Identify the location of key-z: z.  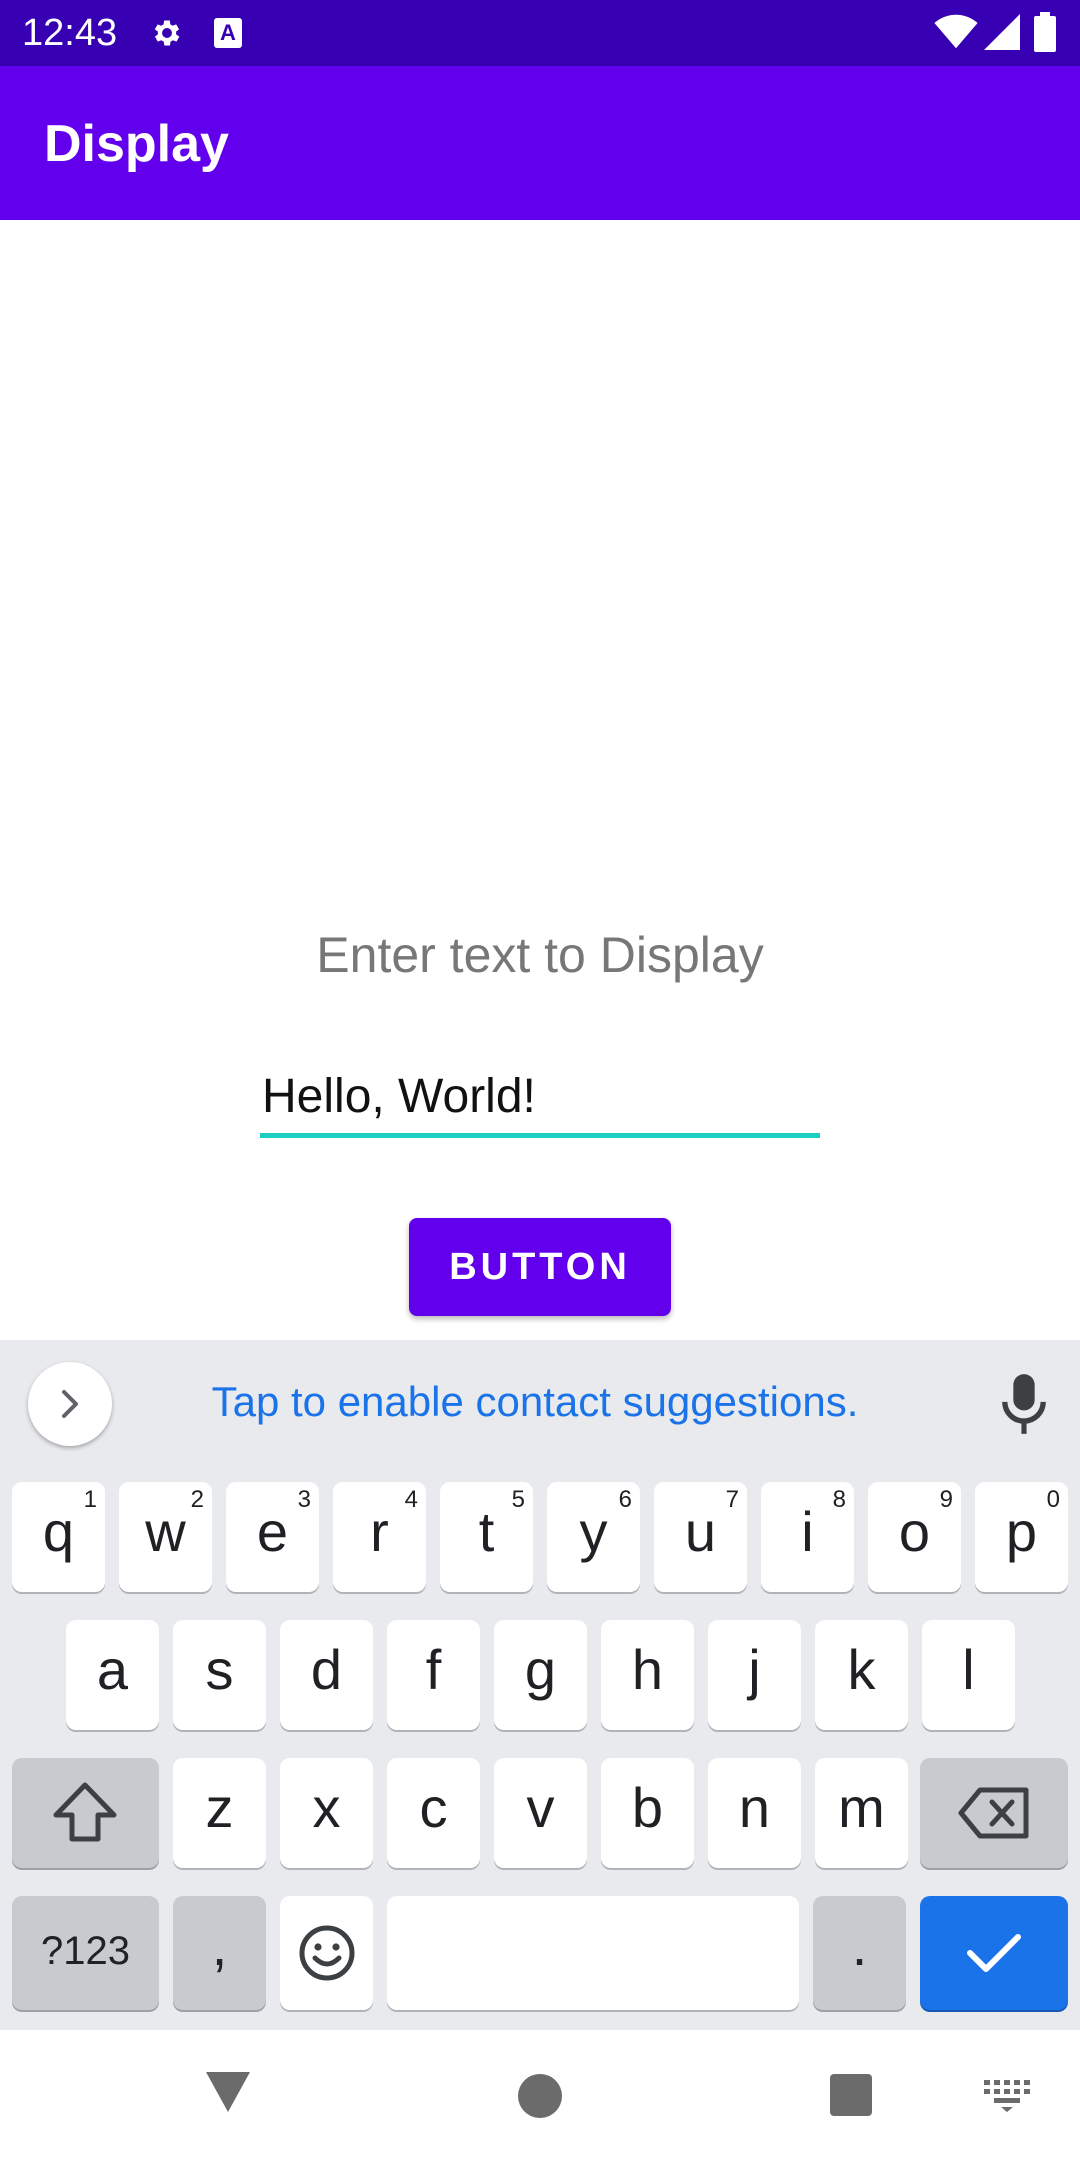
(219, 1813).